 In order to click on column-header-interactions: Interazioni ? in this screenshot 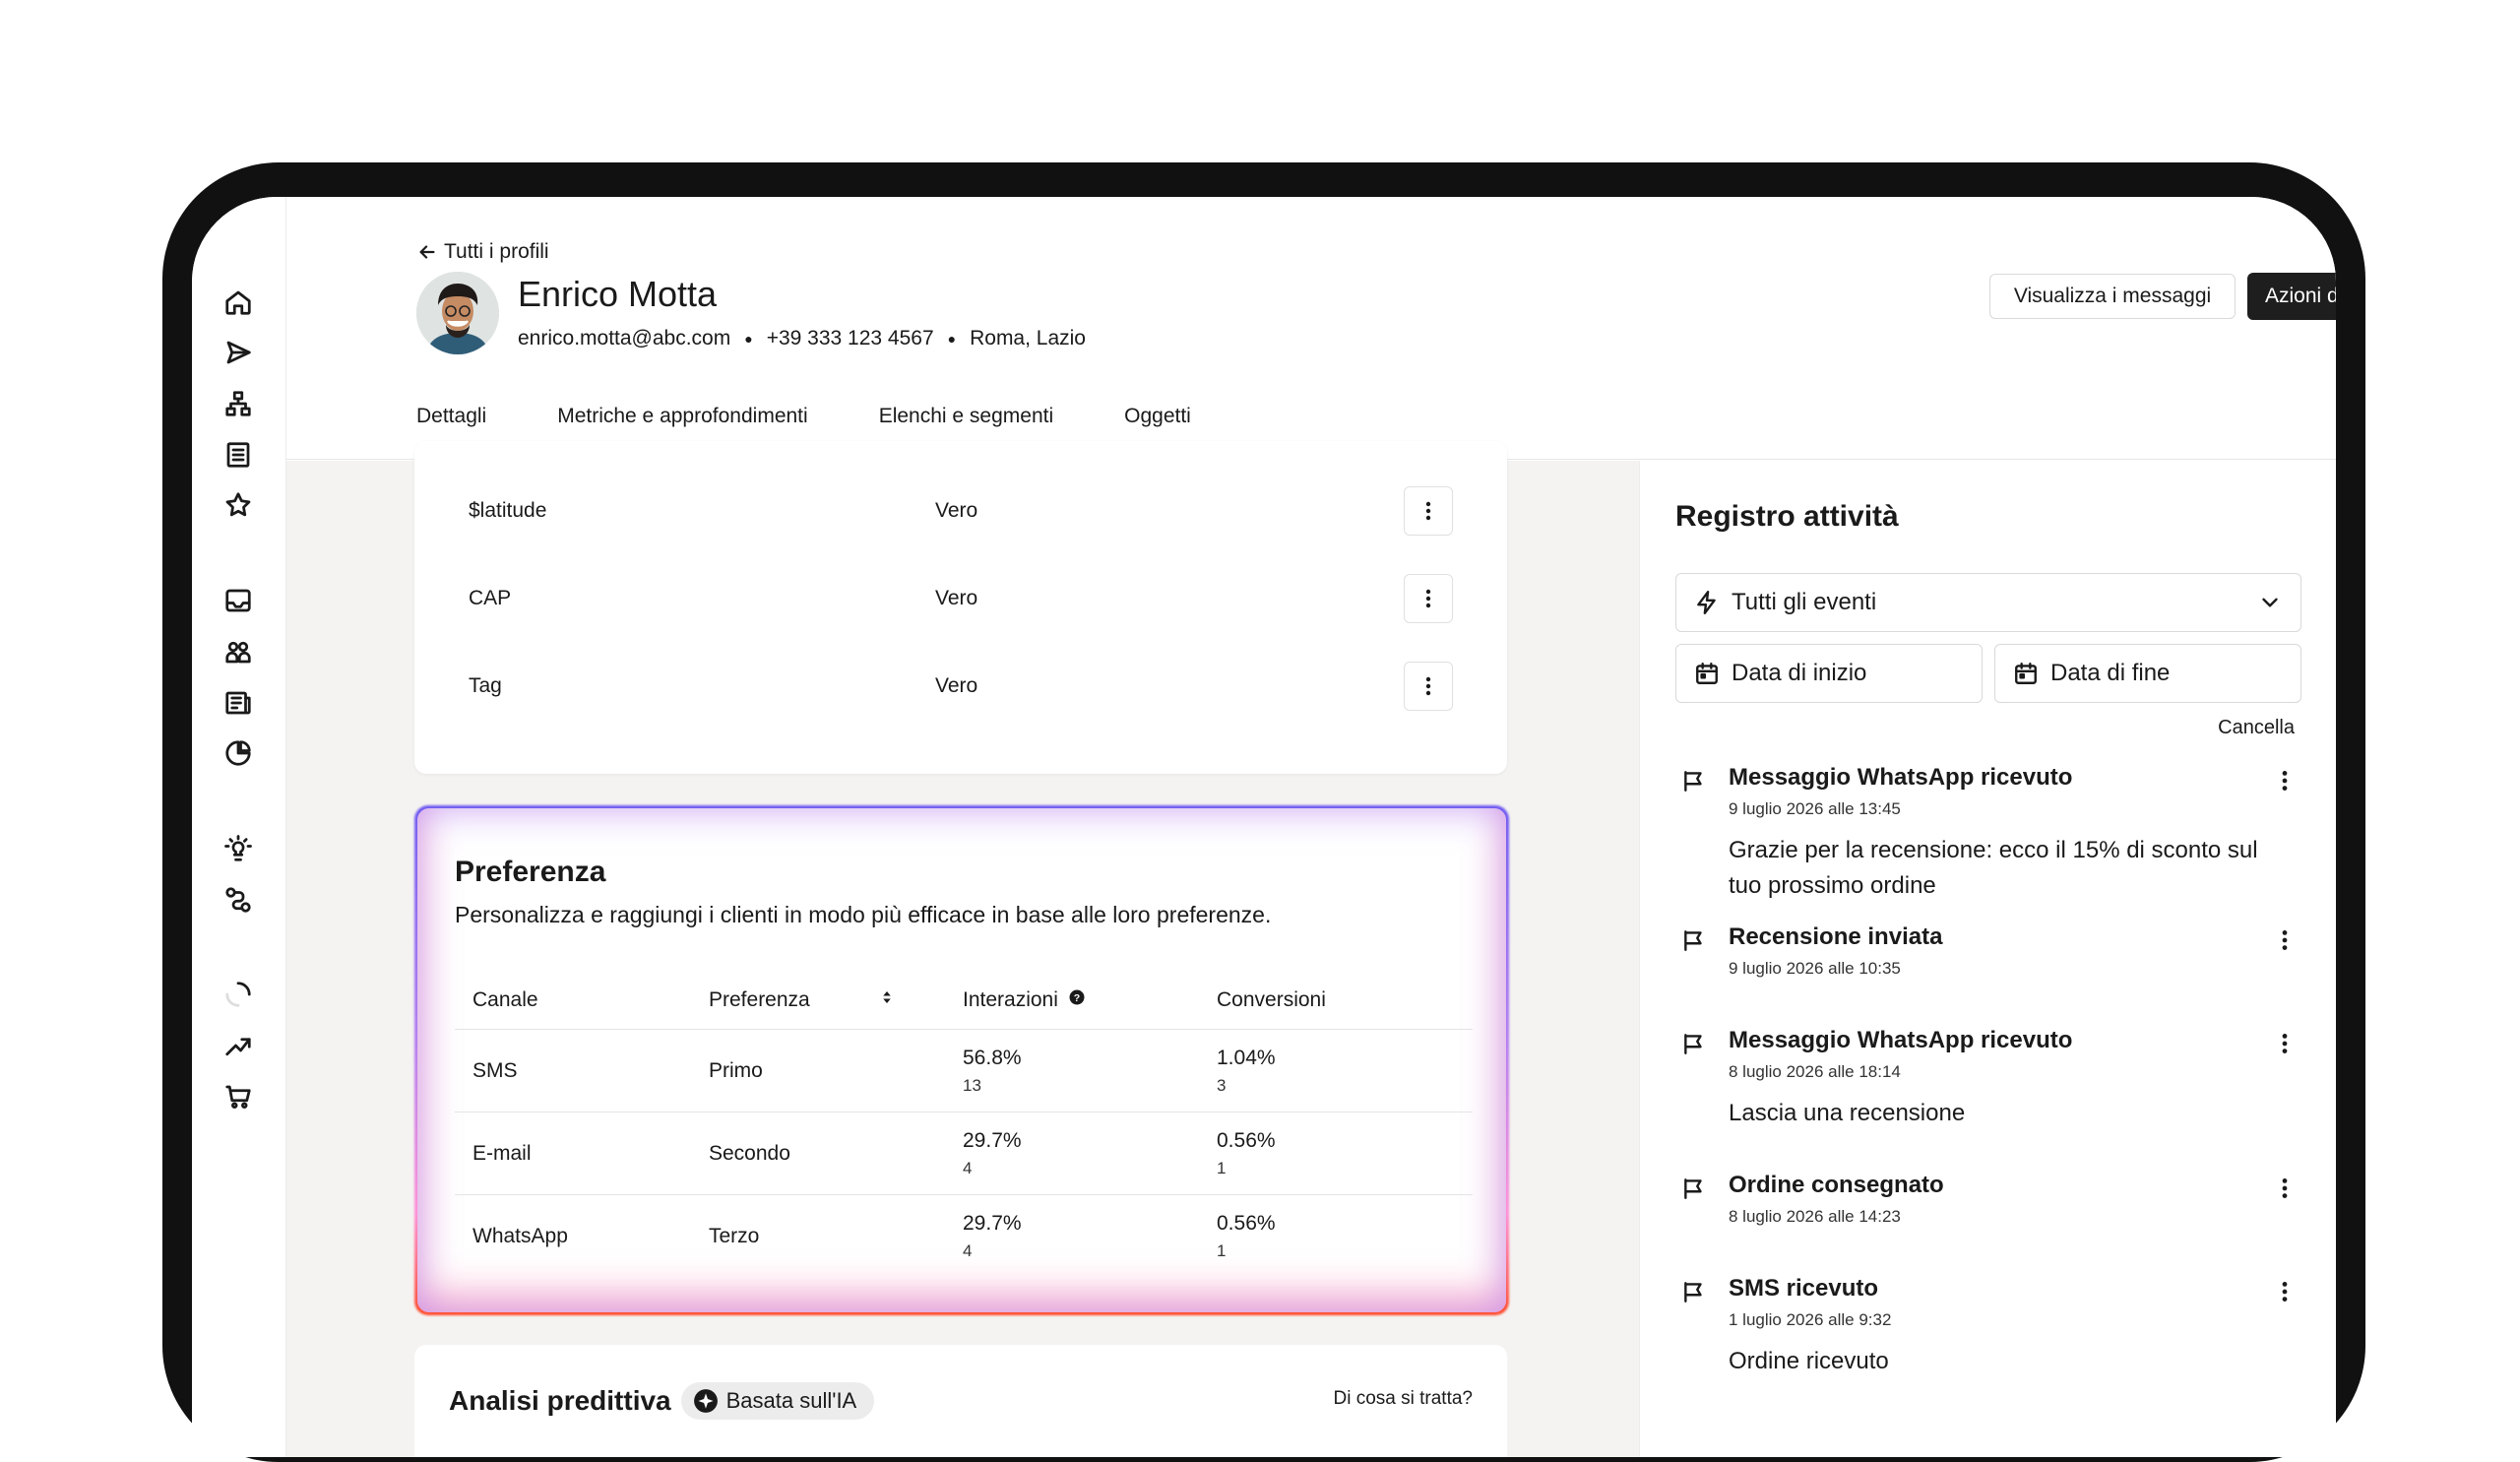, I will do `click(1090, 1000)`.